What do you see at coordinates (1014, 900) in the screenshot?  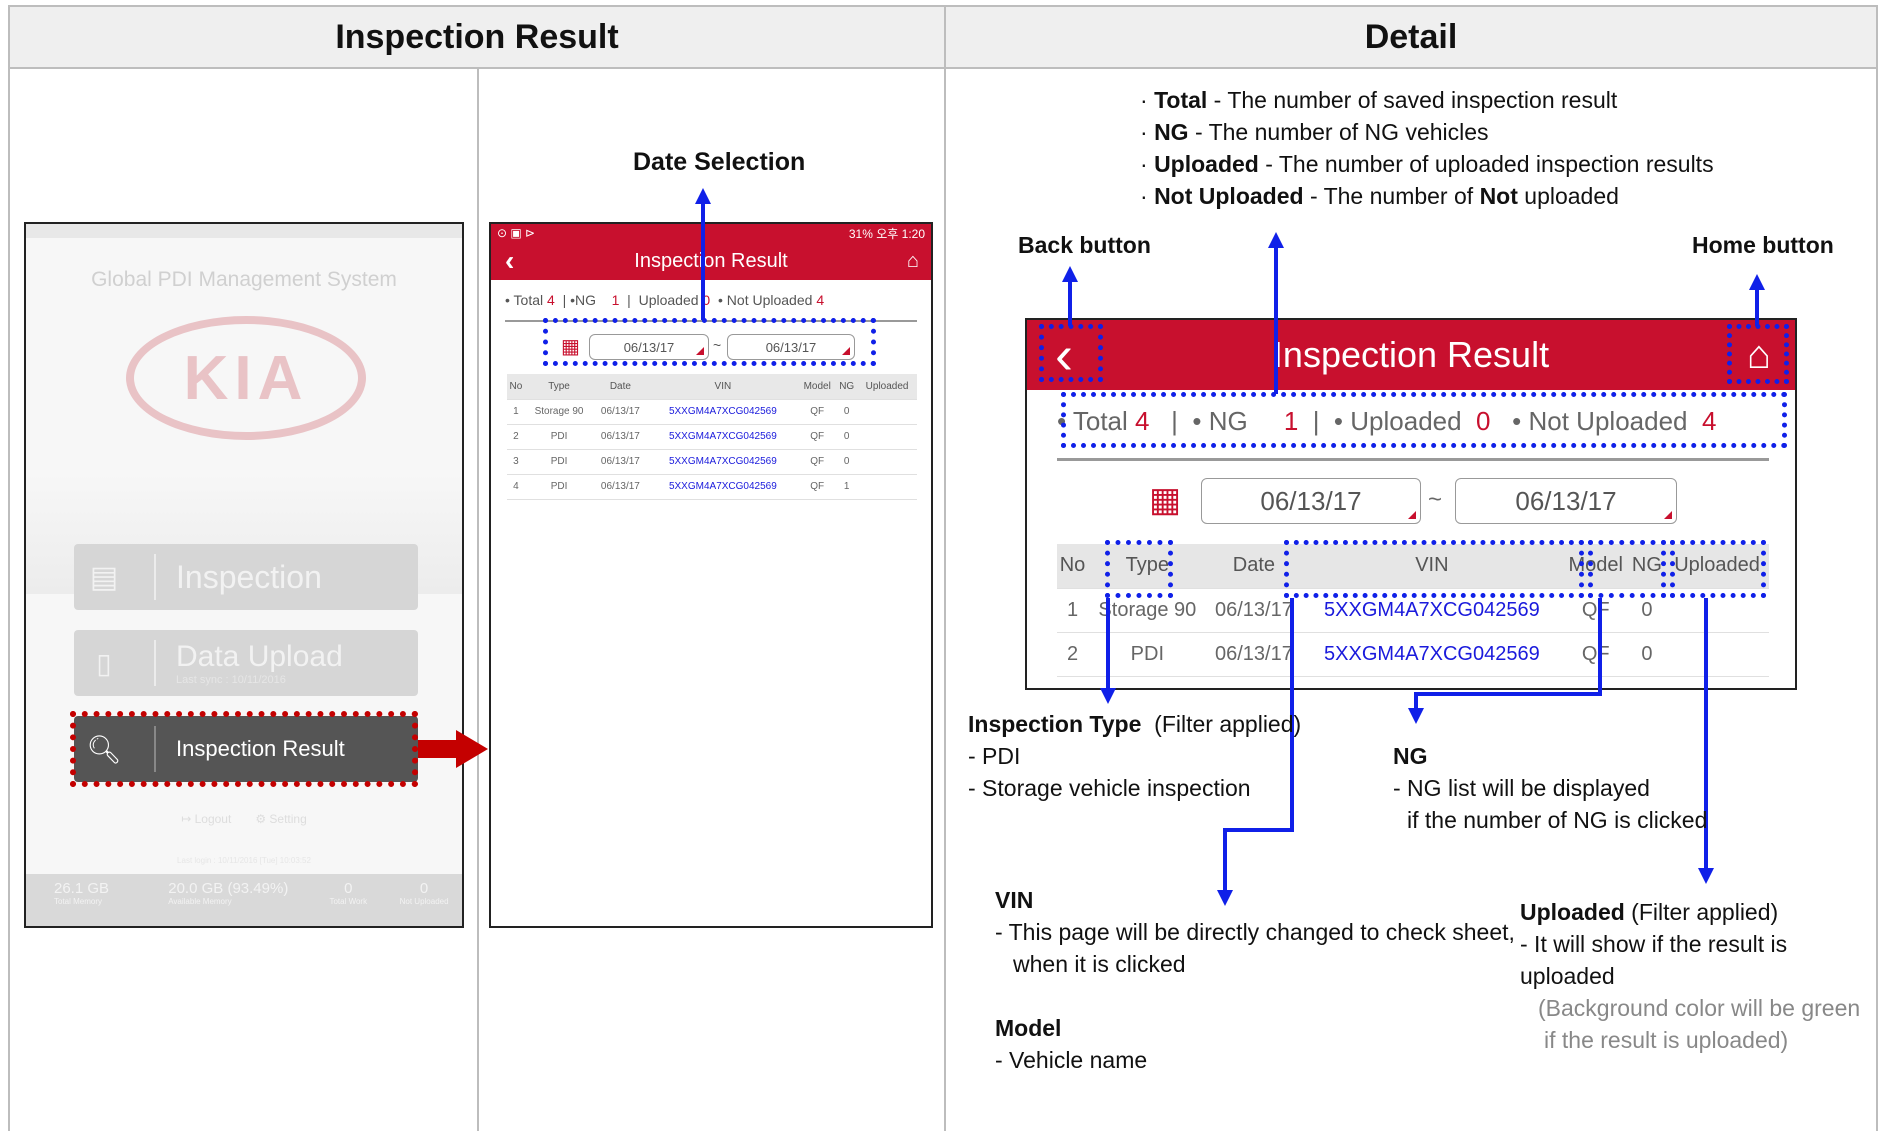 I see `note-title: VIN` at bounding box center [1014, 900].